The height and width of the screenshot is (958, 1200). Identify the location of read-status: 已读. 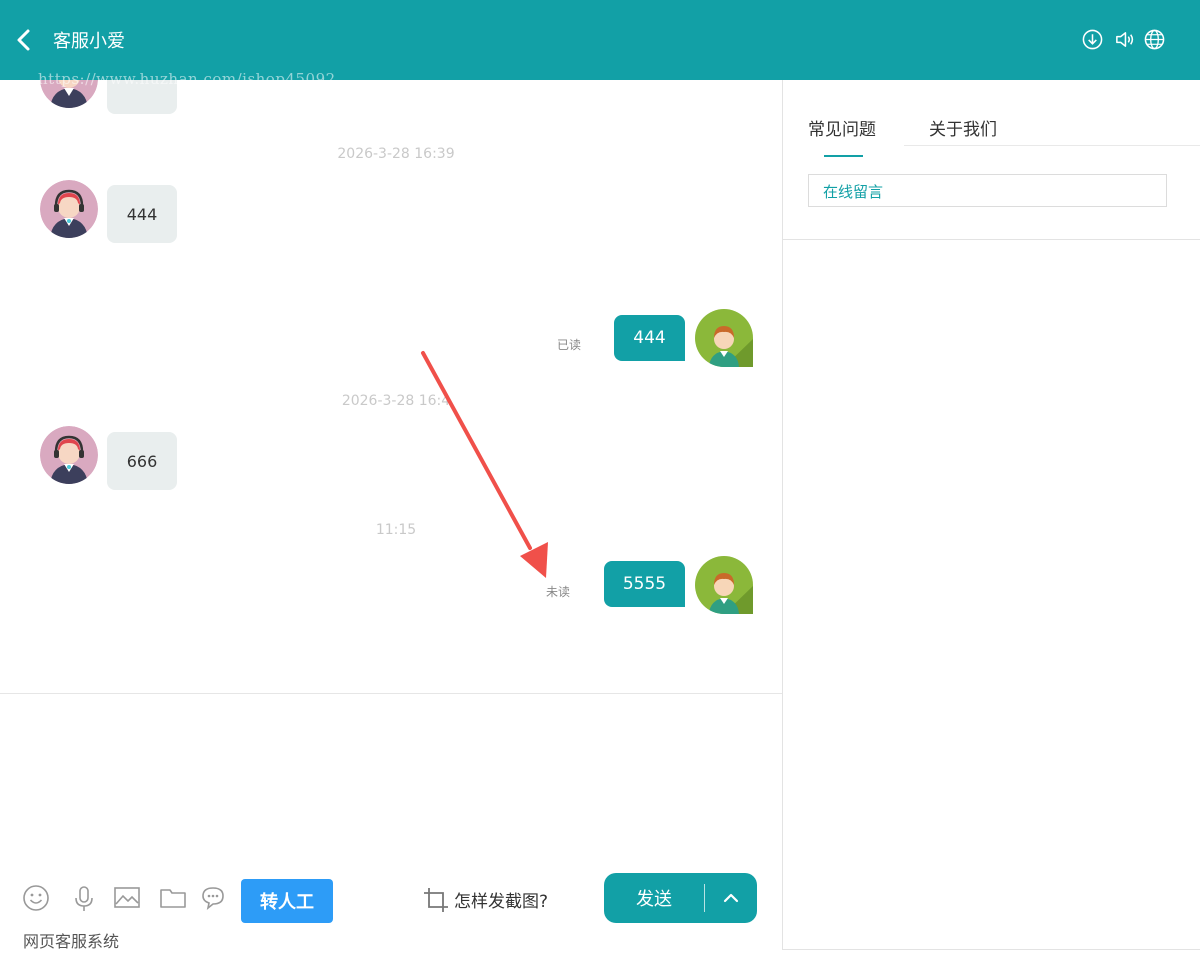
(569, 345).